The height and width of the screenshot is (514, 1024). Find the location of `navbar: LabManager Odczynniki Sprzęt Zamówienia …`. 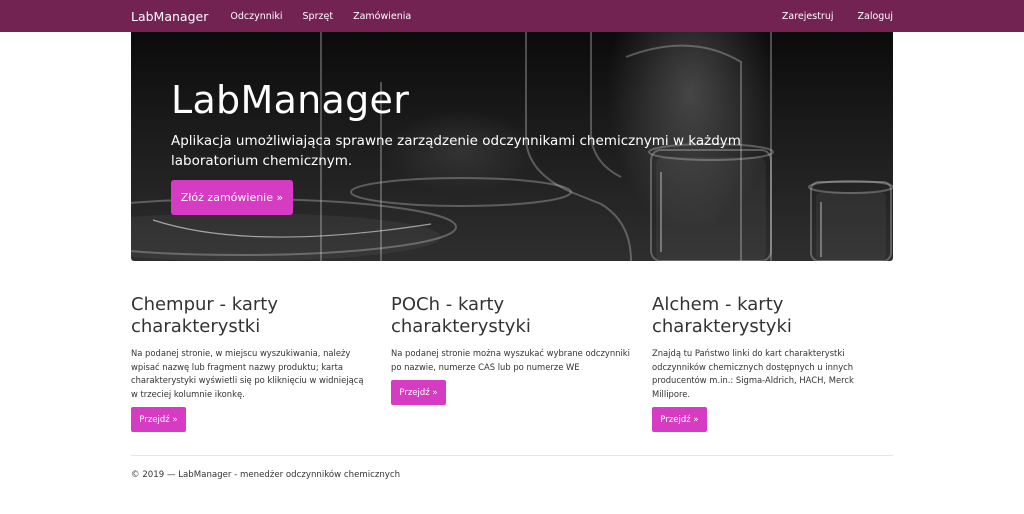

navbar: LabManager Odczynniki Sprzęt Zamówienia … is located at coordinates (512, 16).